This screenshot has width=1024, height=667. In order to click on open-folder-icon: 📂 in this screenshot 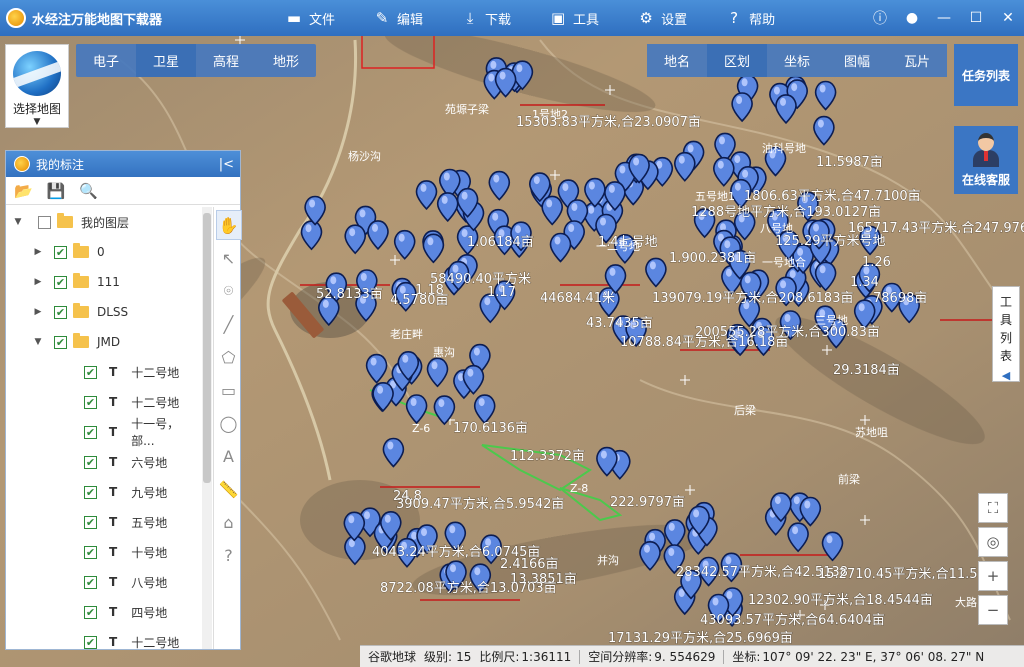, I will do `click(23, 191)`.